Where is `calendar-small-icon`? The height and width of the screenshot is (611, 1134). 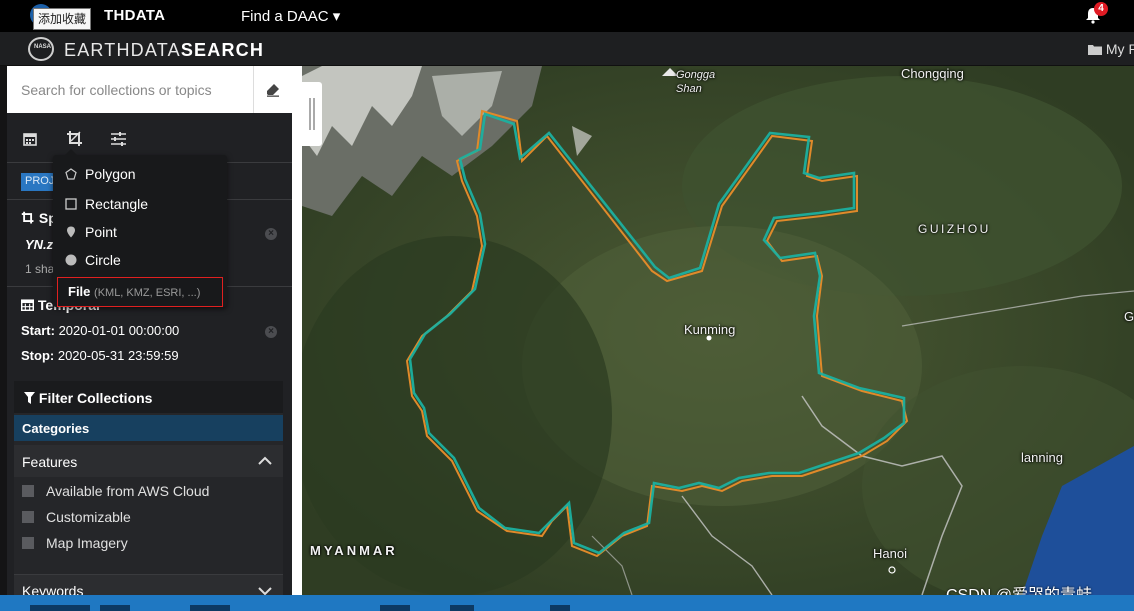 calendar-small-icon is located at coordinates (27, 305).